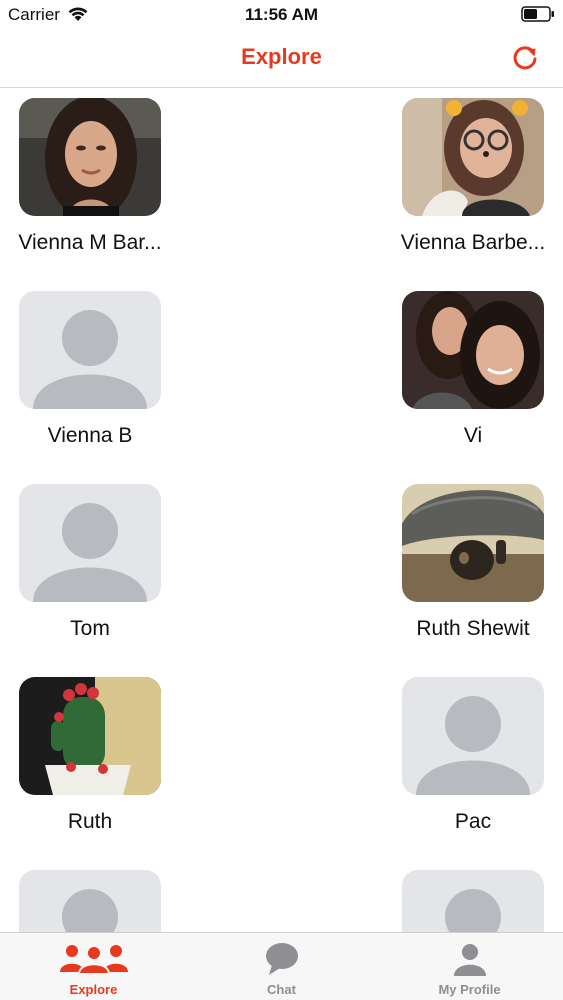 The image size is (563, 1000). I want to click on group-icon, so click(93, 960).